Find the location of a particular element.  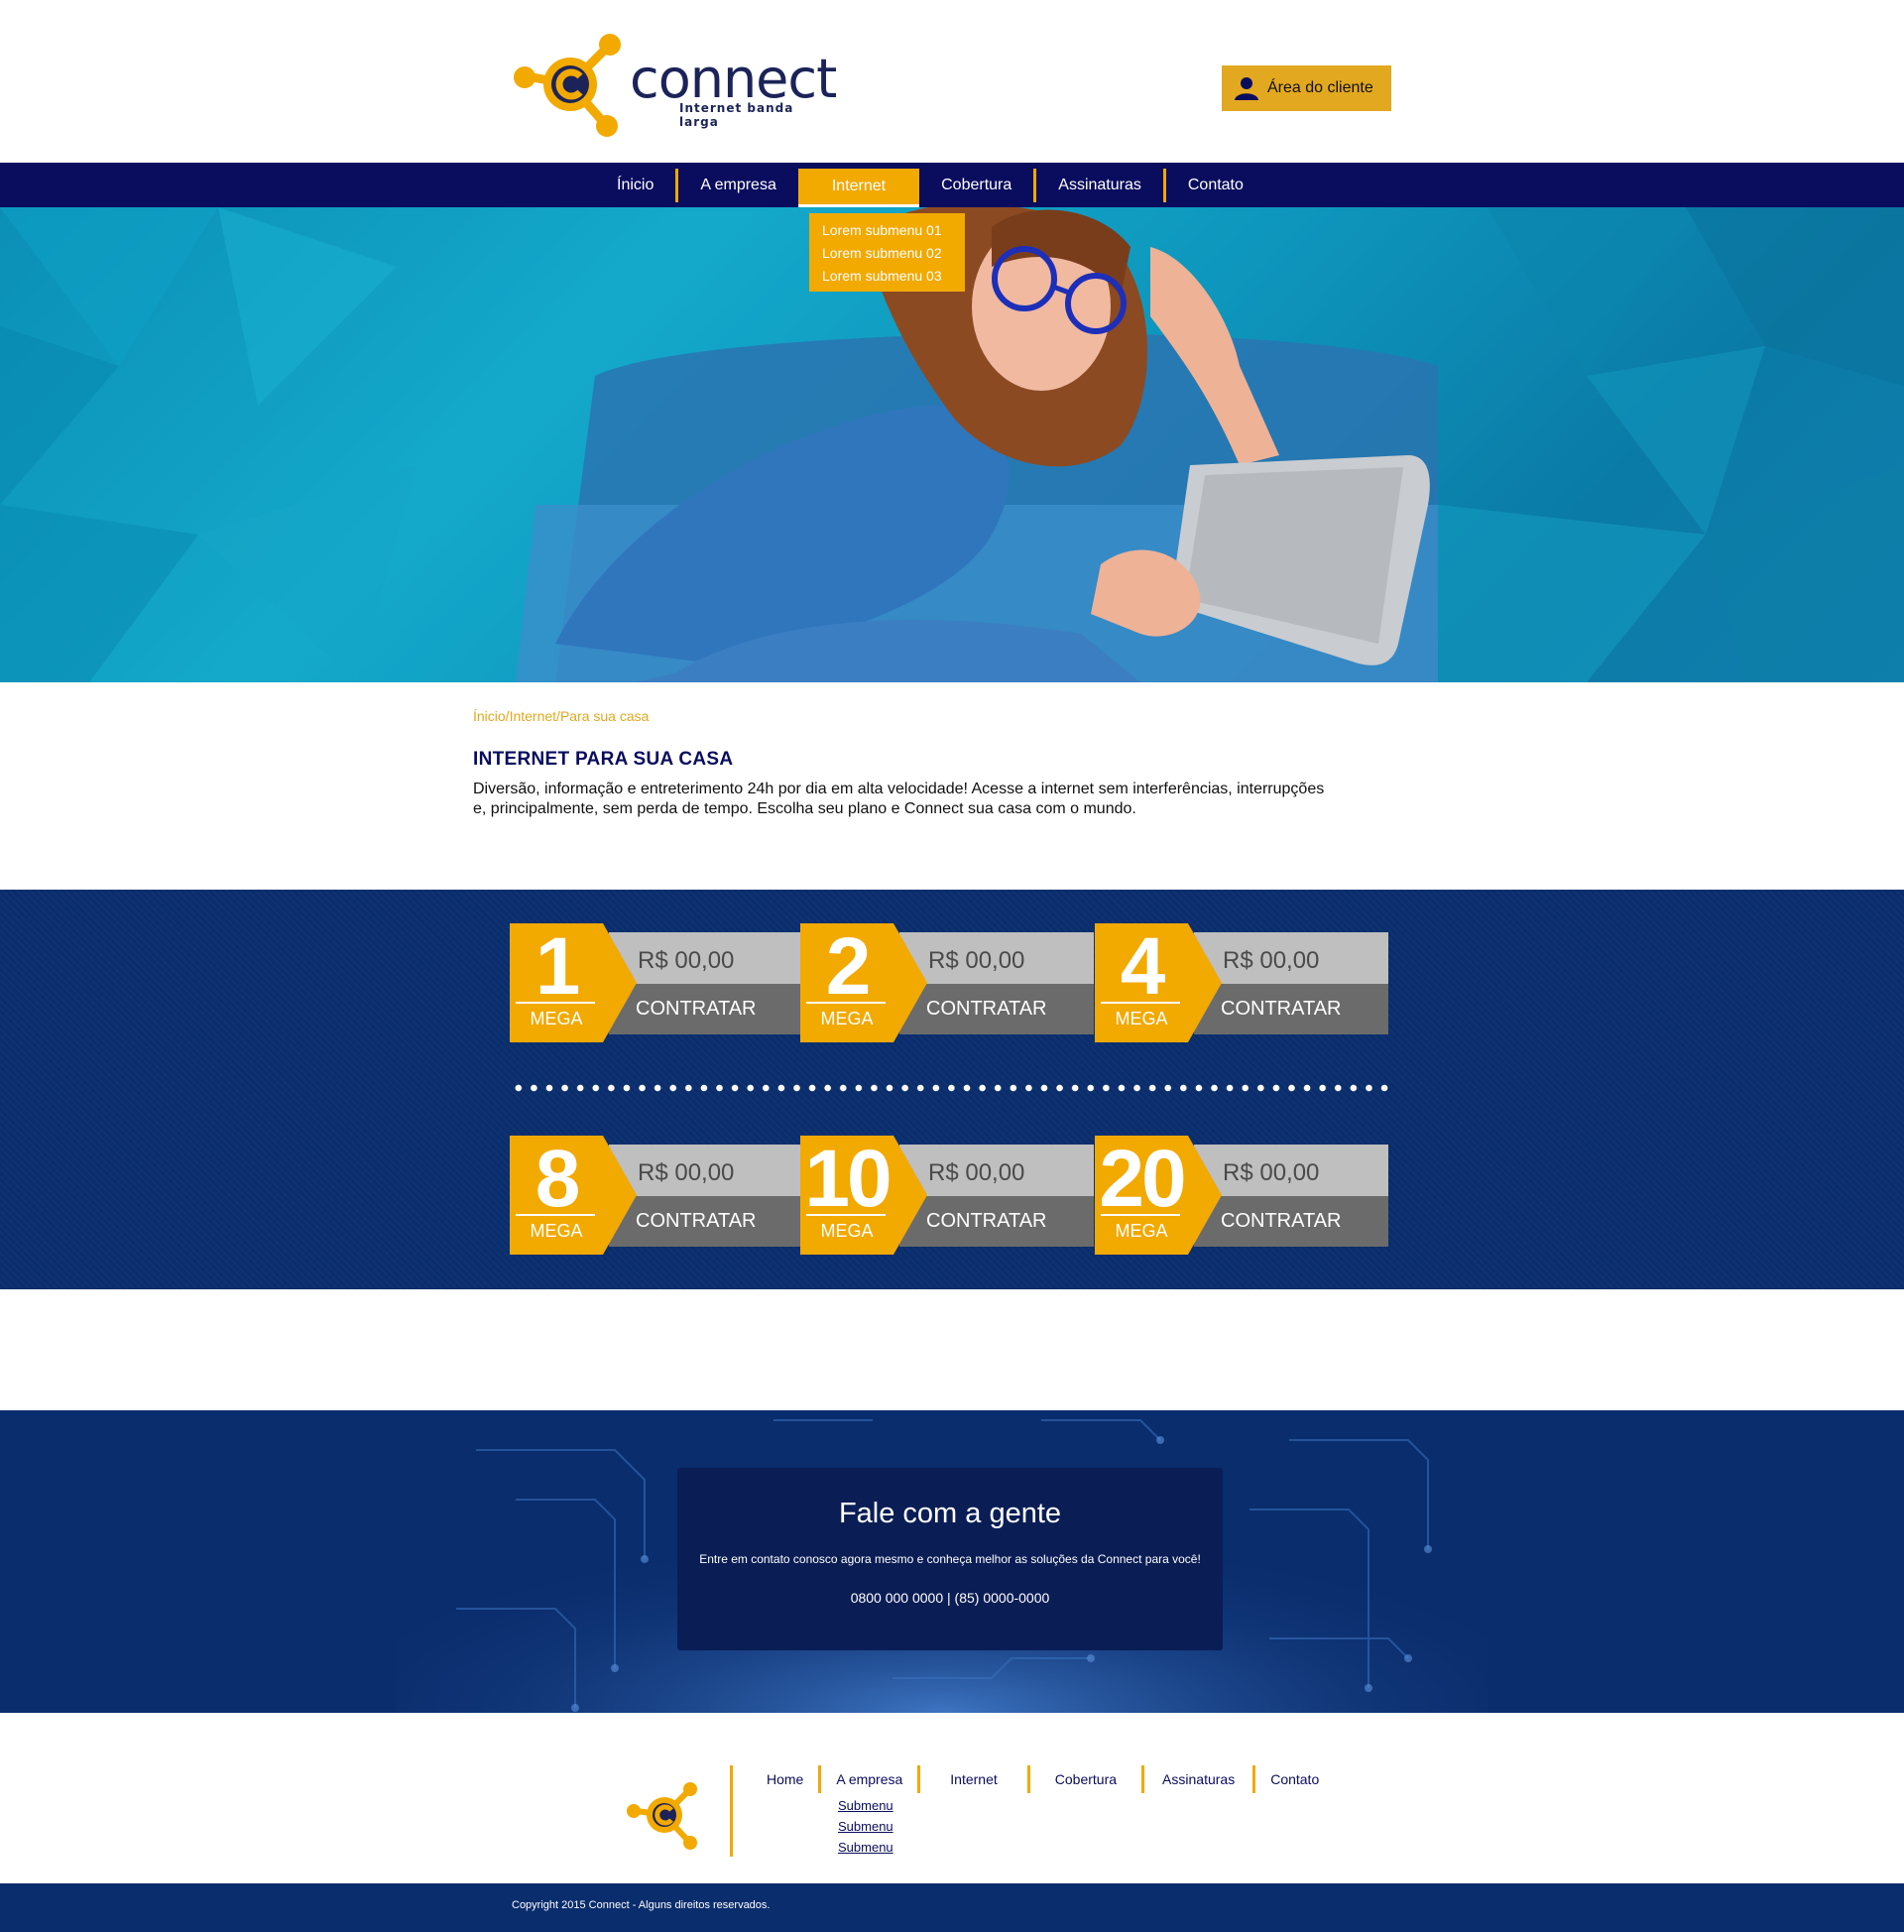

footer-item-assinaturas: Assinaturas is located at coordinates (1198, 1779).